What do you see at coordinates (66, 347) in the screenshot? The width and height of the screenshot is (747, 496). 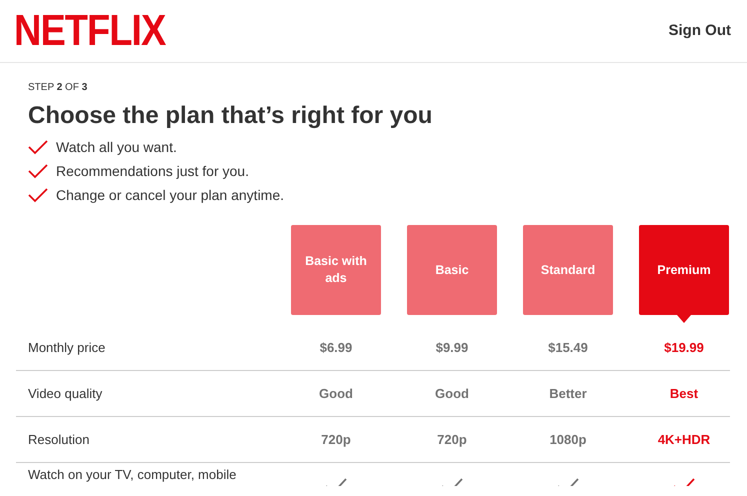 I see `row-label: Monthly price` at bounding box center [66, 347].